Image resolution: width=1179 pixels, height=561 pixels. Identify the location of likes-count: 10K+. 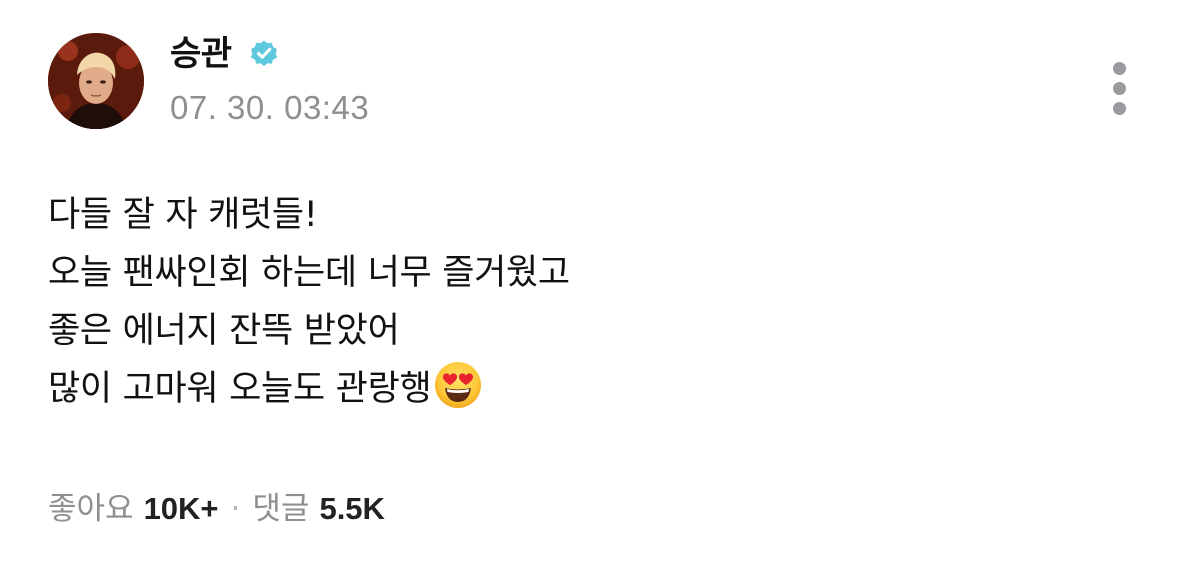
(181, 508).